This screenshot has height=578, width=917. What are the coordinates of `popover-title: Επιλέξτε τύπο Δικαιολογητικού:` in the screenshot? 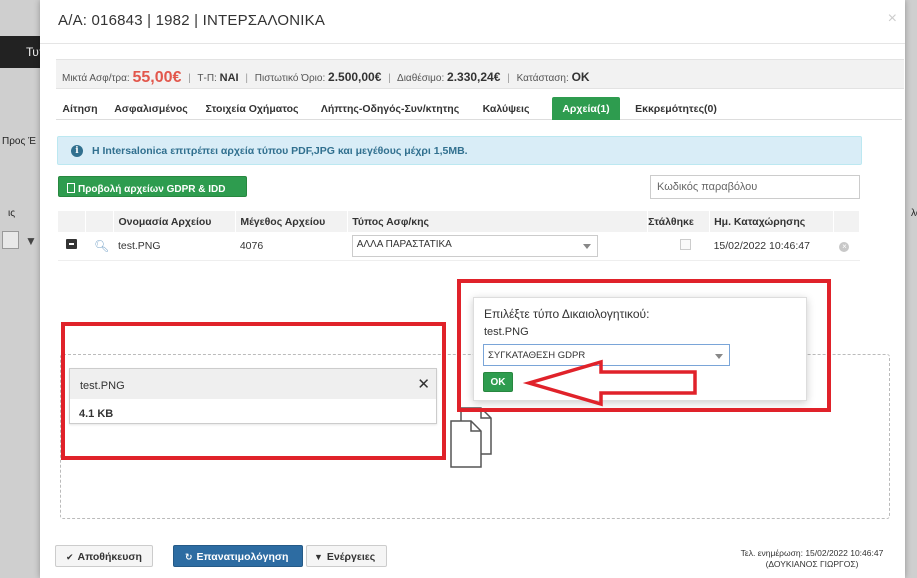 It's located at (567, 314).